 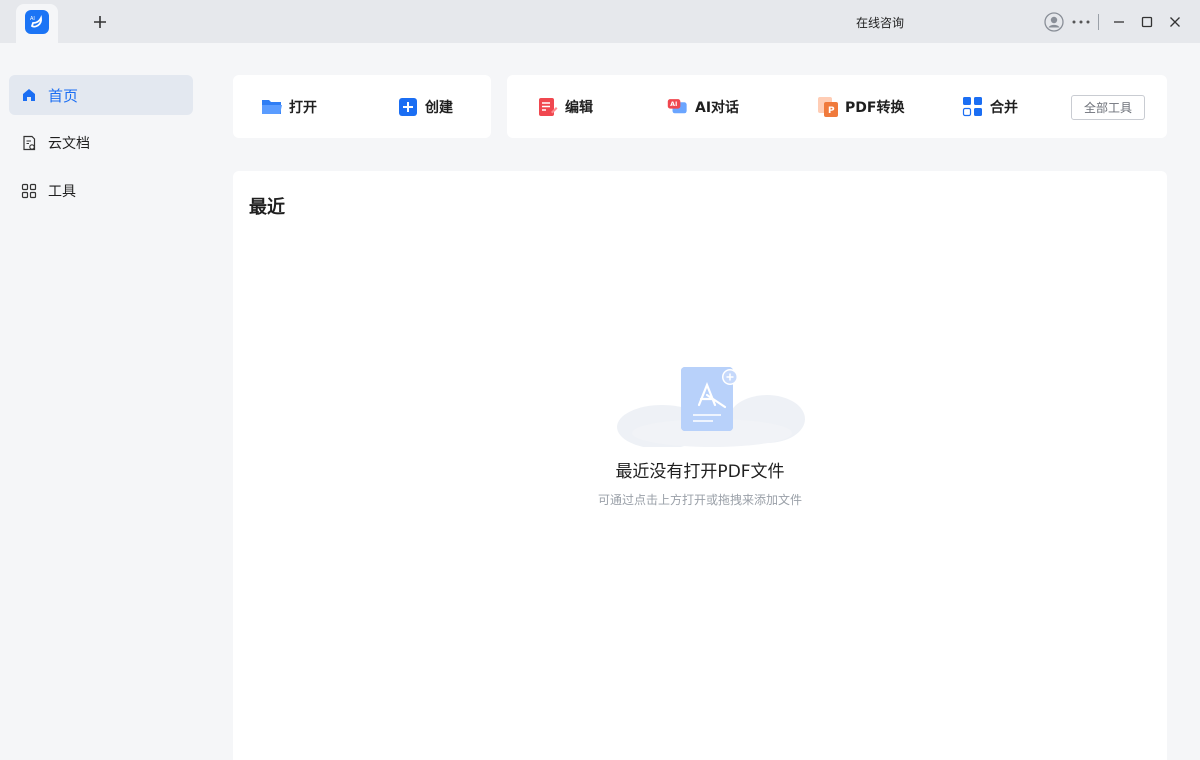 I want to click on quick-actions-card: 打开 创建, so click(x=362, y=106).